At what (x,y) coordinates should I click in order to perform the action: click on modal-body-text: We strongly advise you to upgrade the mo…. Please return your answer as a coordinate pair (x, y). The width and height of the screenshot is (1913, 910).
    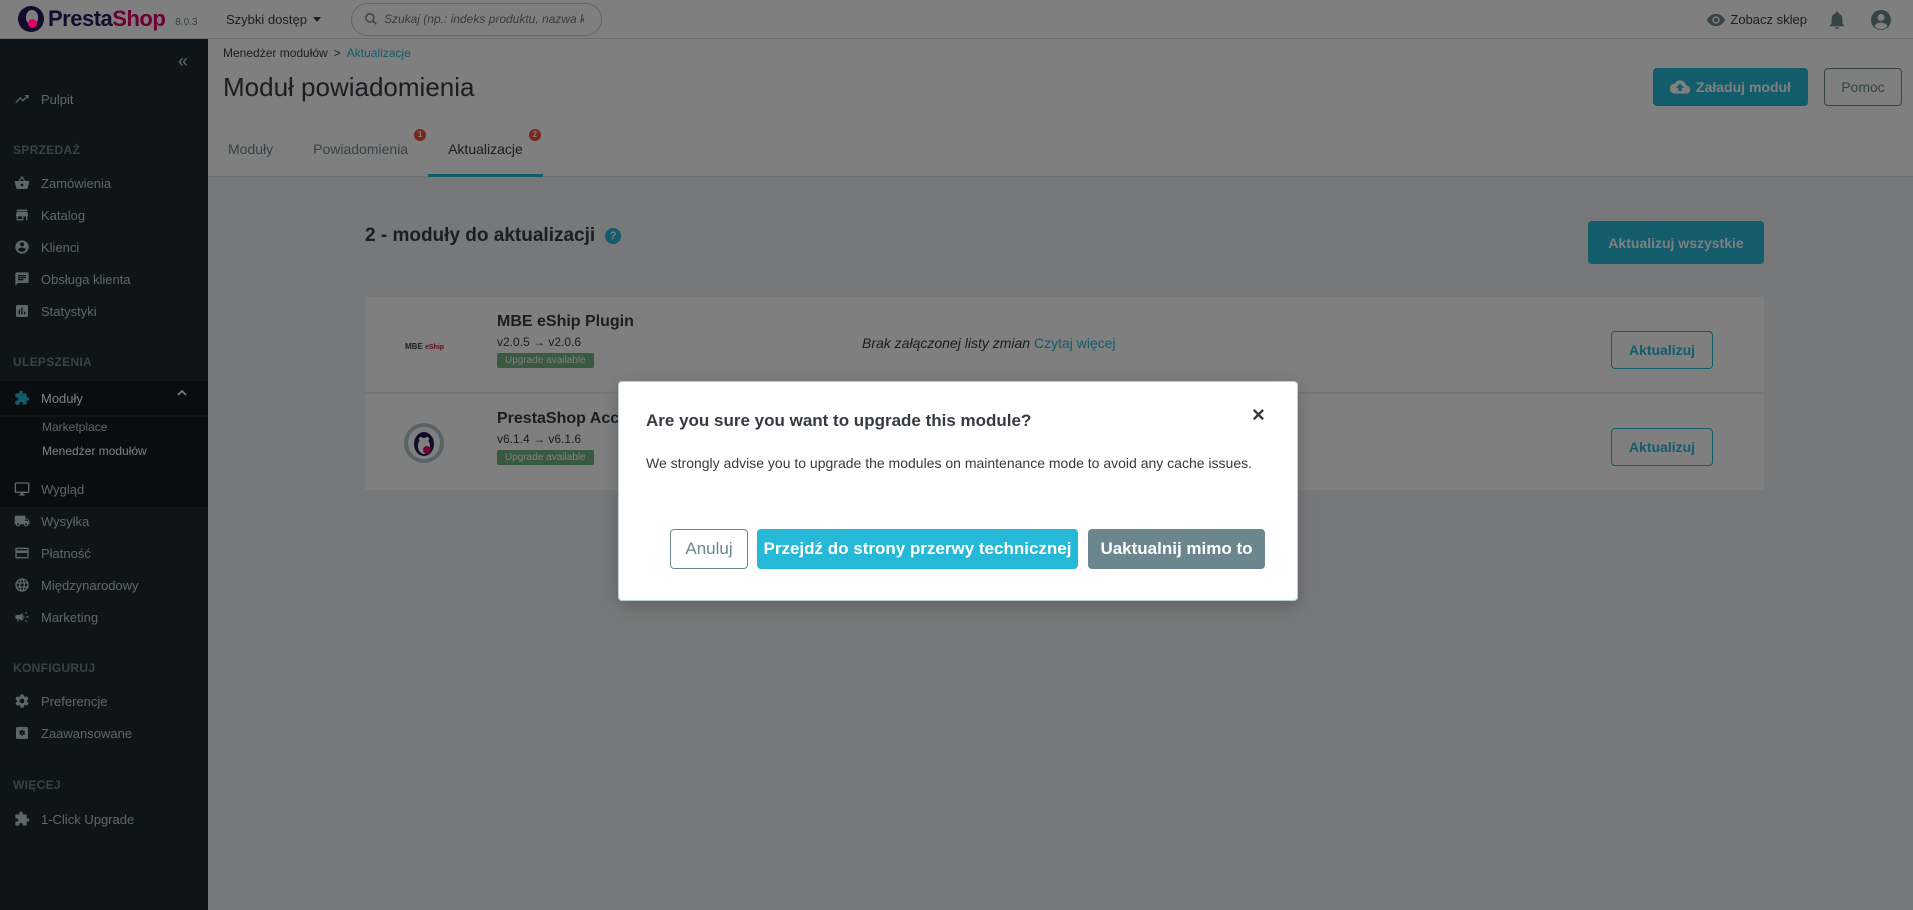
    Looking at the image, I should click on (949, 463).